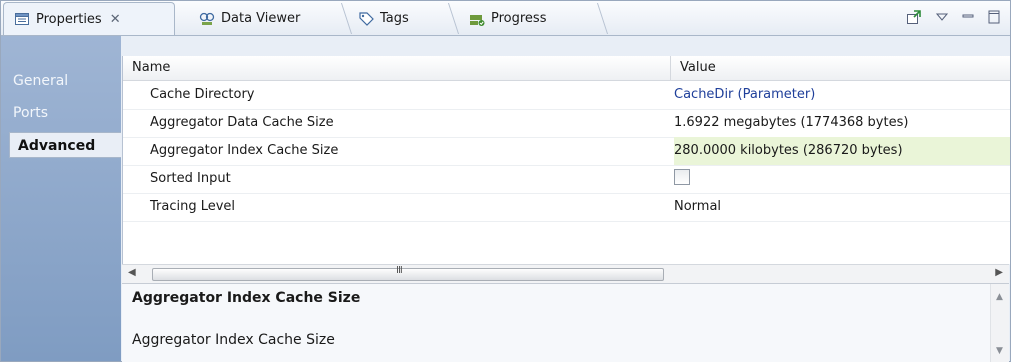  Describe the element at coordinates (566, 207) in the screenshot. I see `table-row: Tracing Level Normal` at that location.